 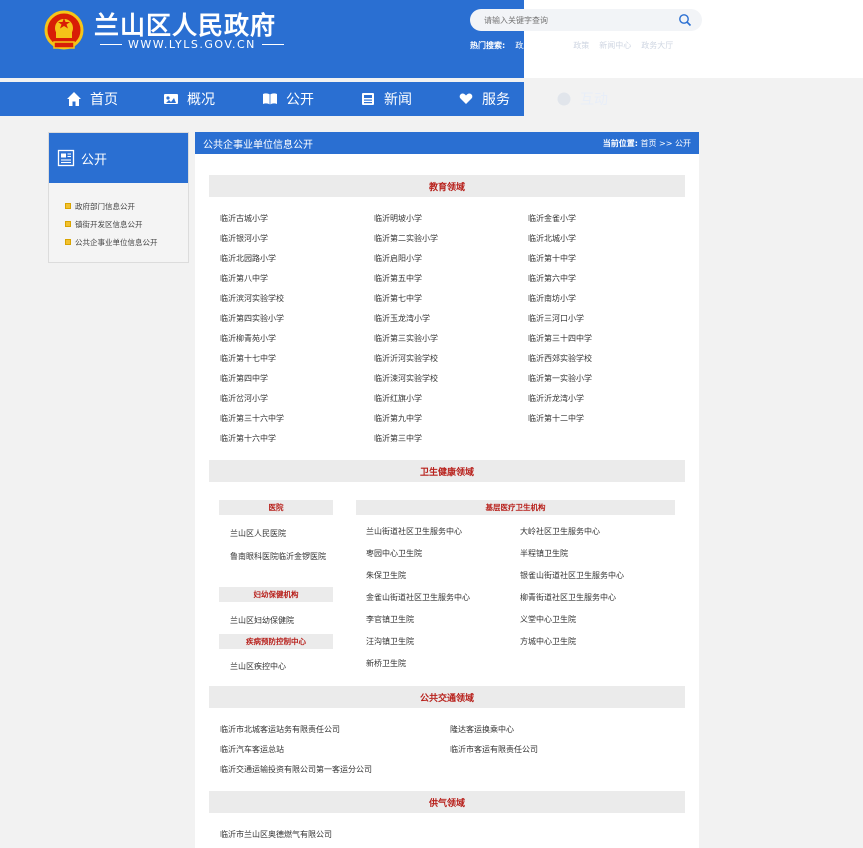 What do you see at coordinates (597, 532) in the screenshot?
I see `list-item-link: 大岭社区卫生服务中心` at bounding box center [597, 532].